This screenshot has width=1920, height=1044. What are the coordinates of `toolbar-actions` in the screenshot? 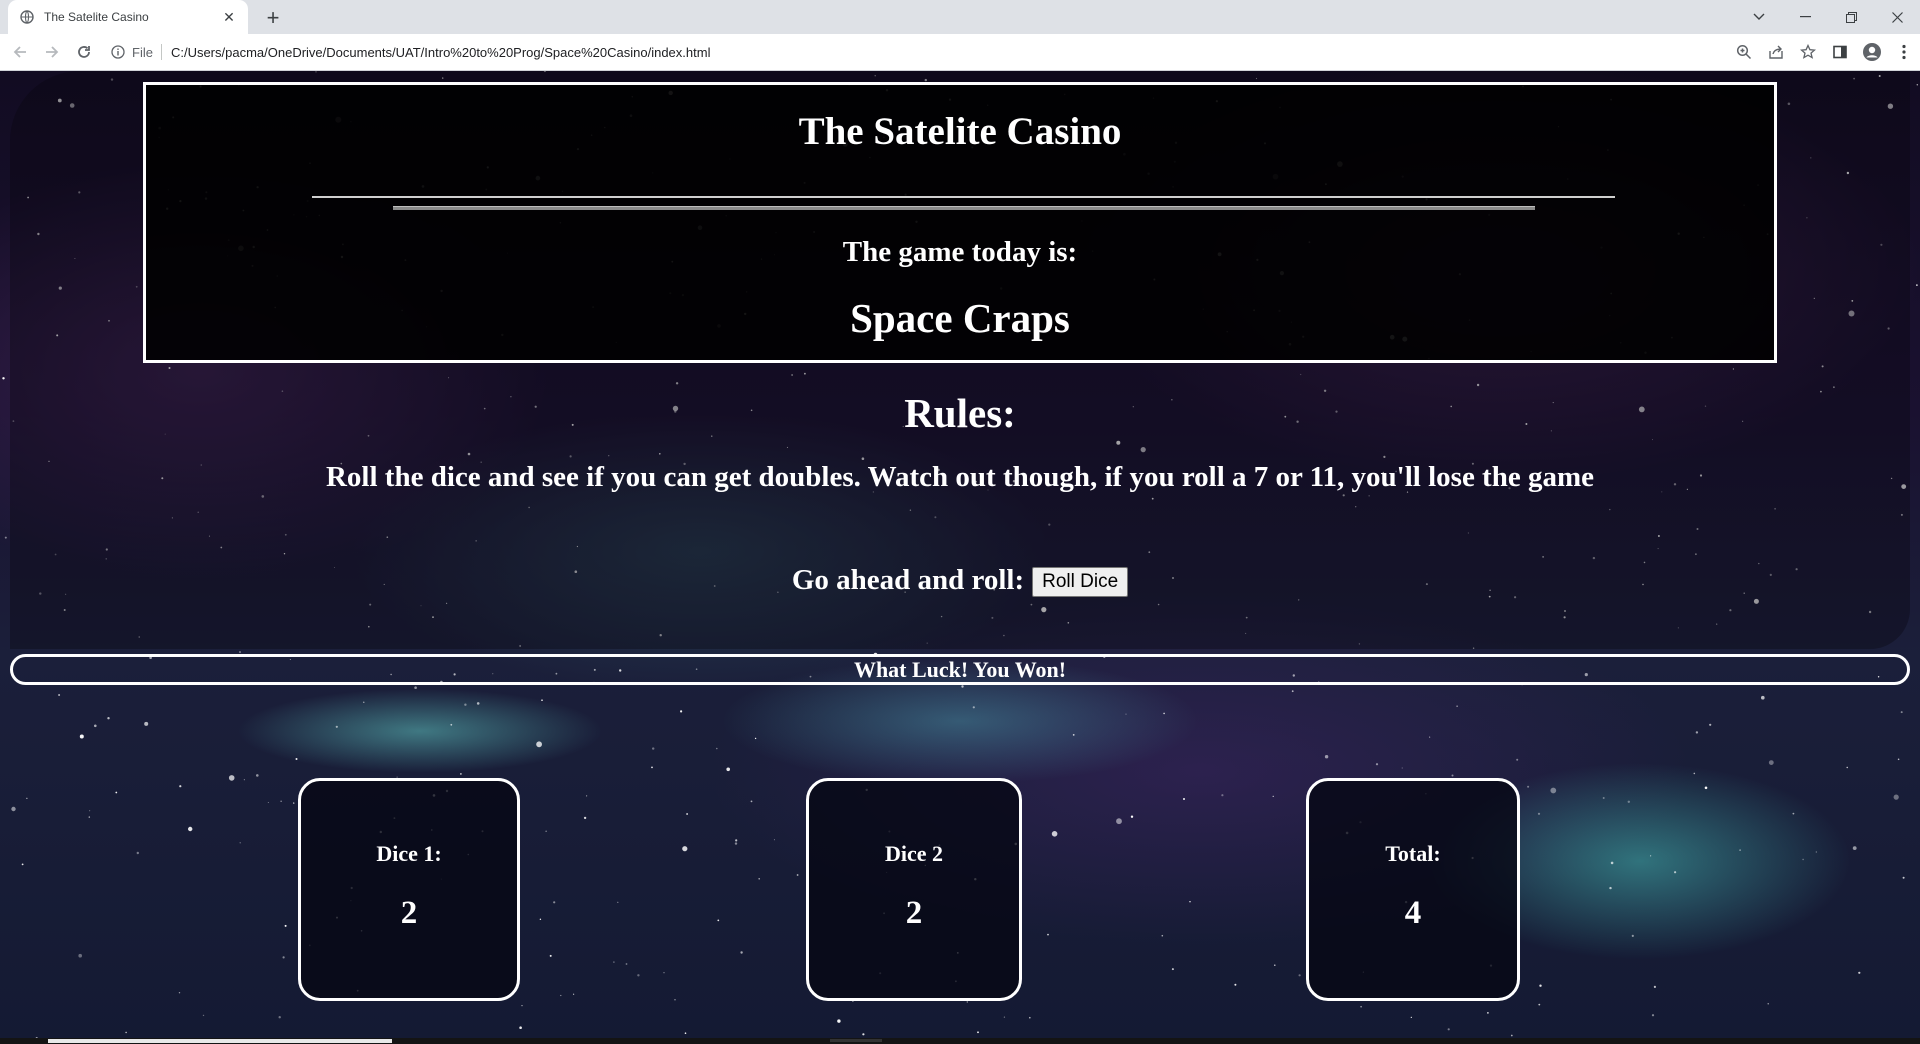 It's located at (1824, 52).